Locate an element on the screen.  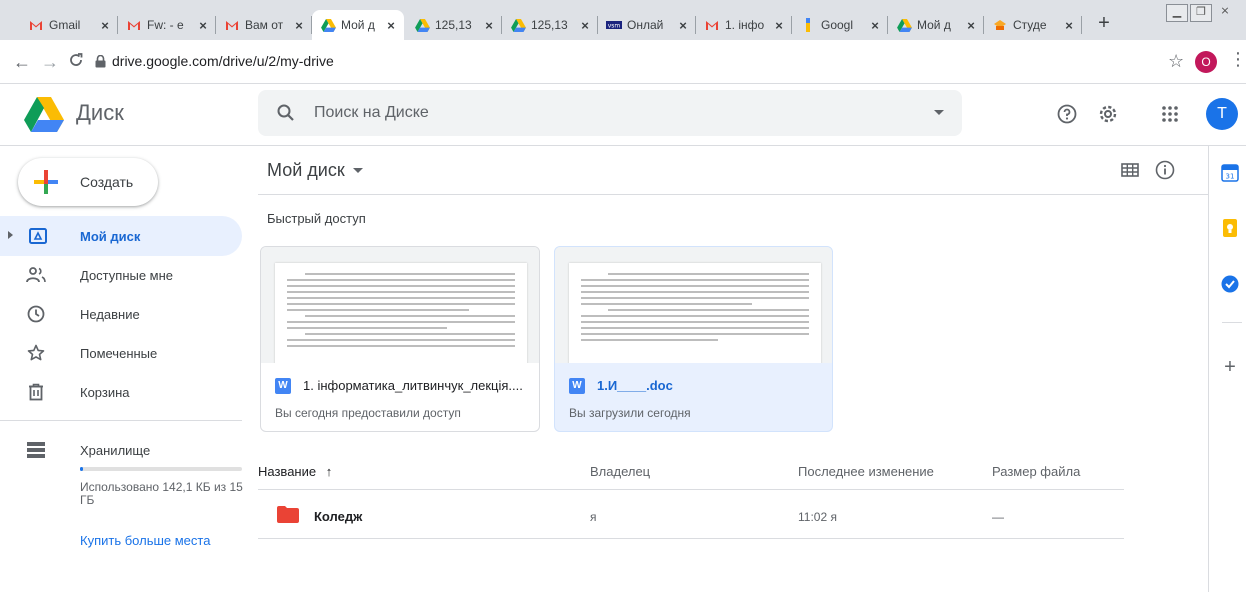
minimize-button: ▁ is located at coordinates (1177, 13).